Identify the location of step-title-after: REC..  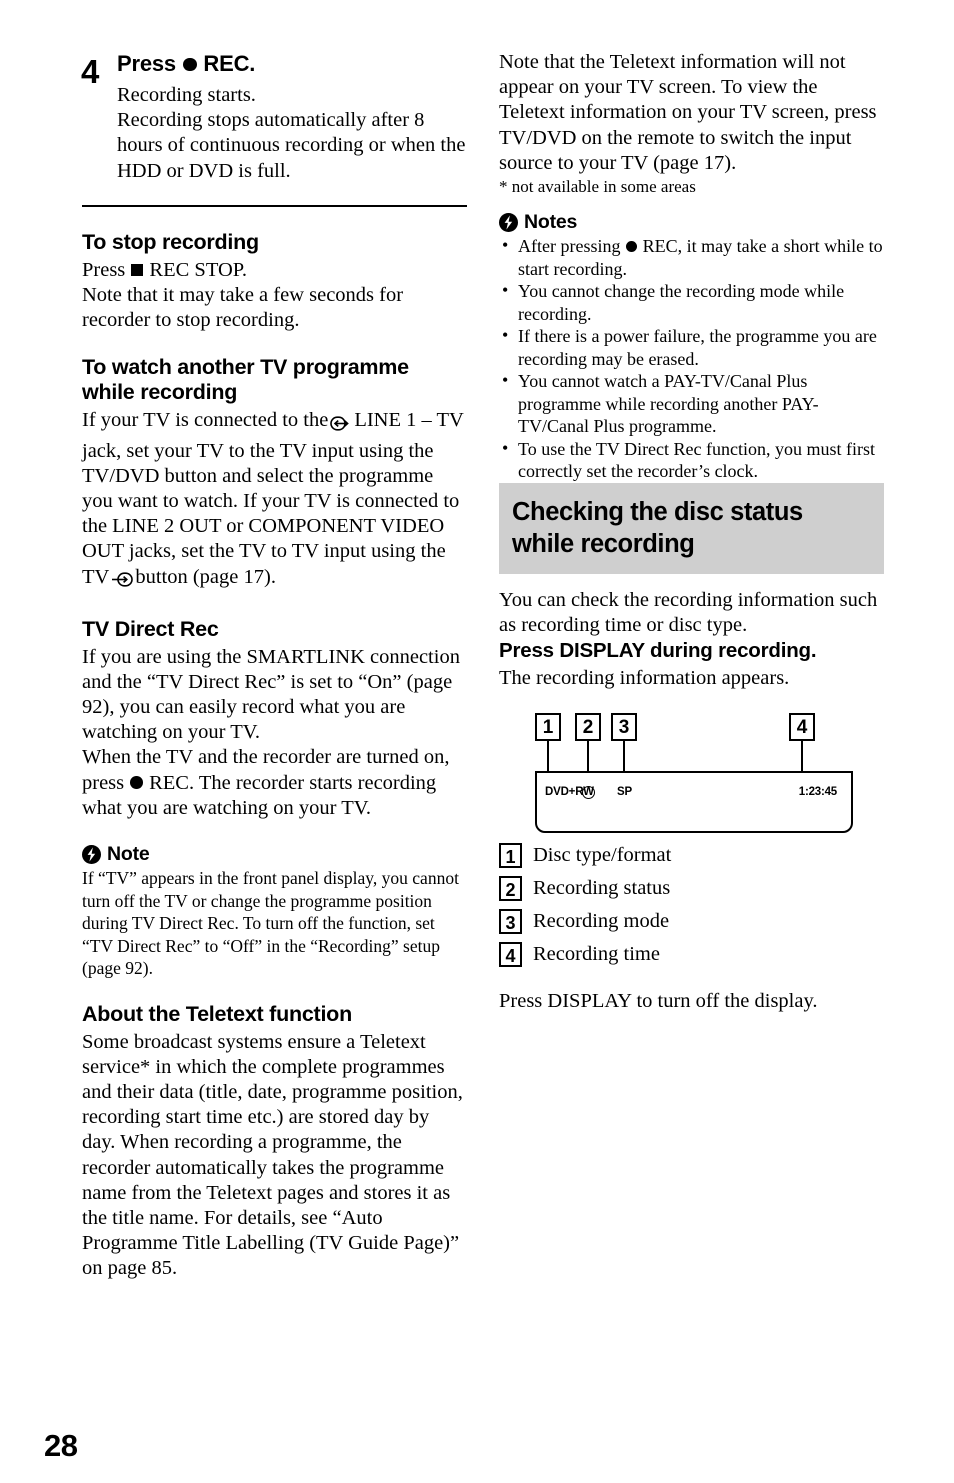
(229, 63).